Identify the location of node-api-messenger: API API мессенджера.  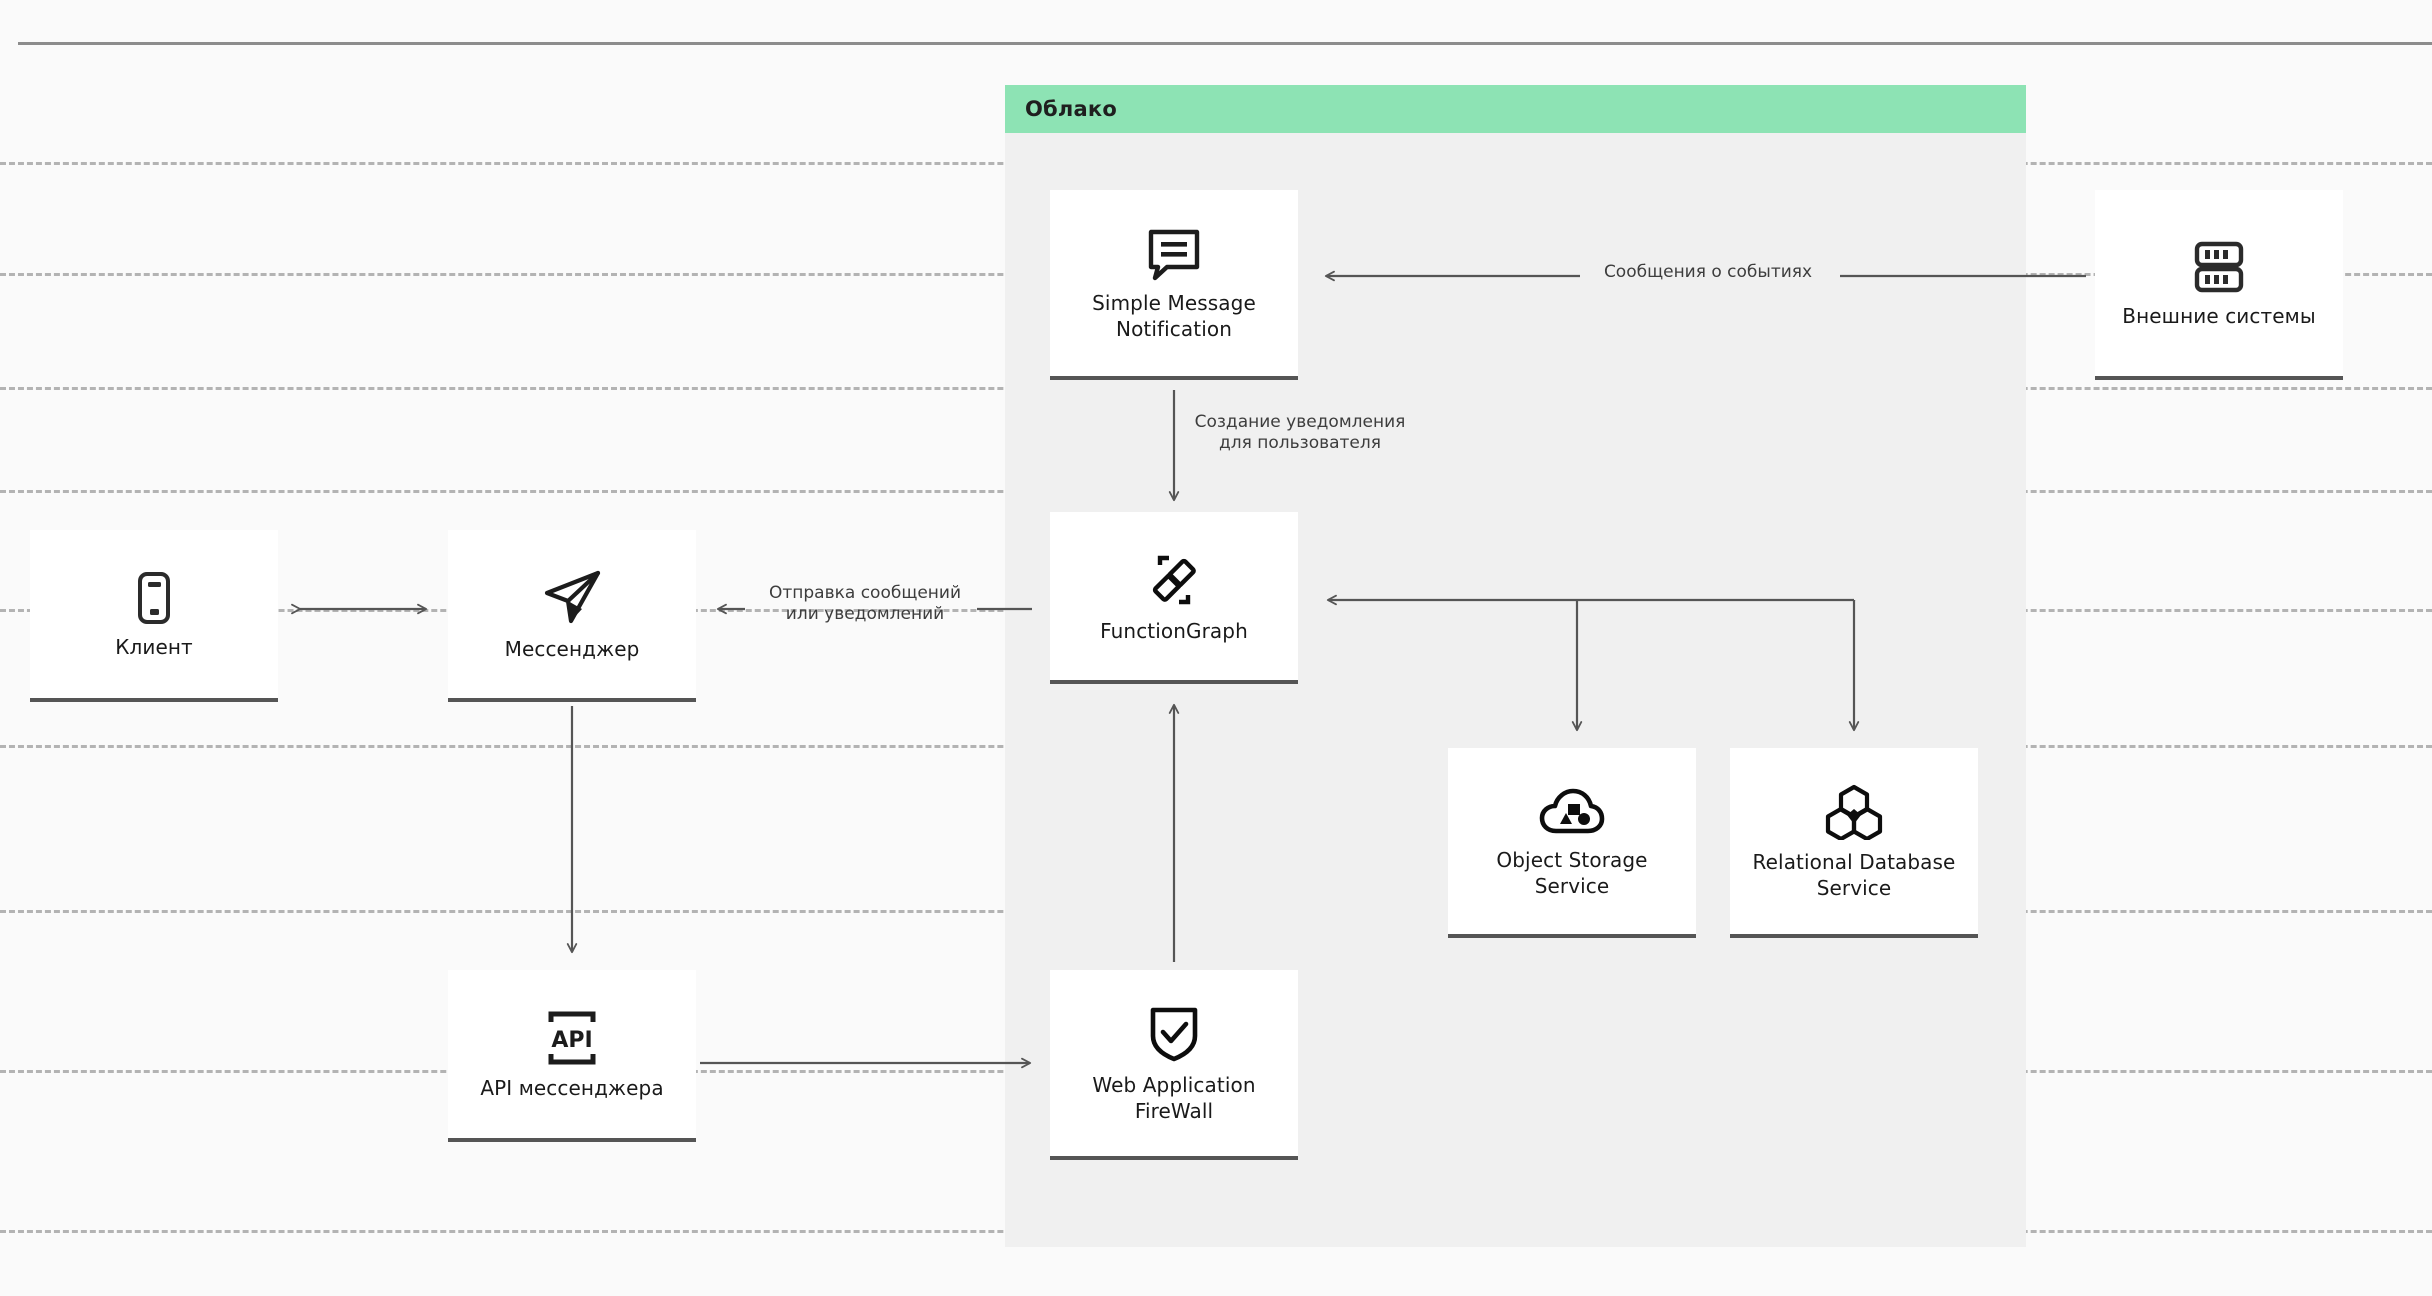
(572, 1056).